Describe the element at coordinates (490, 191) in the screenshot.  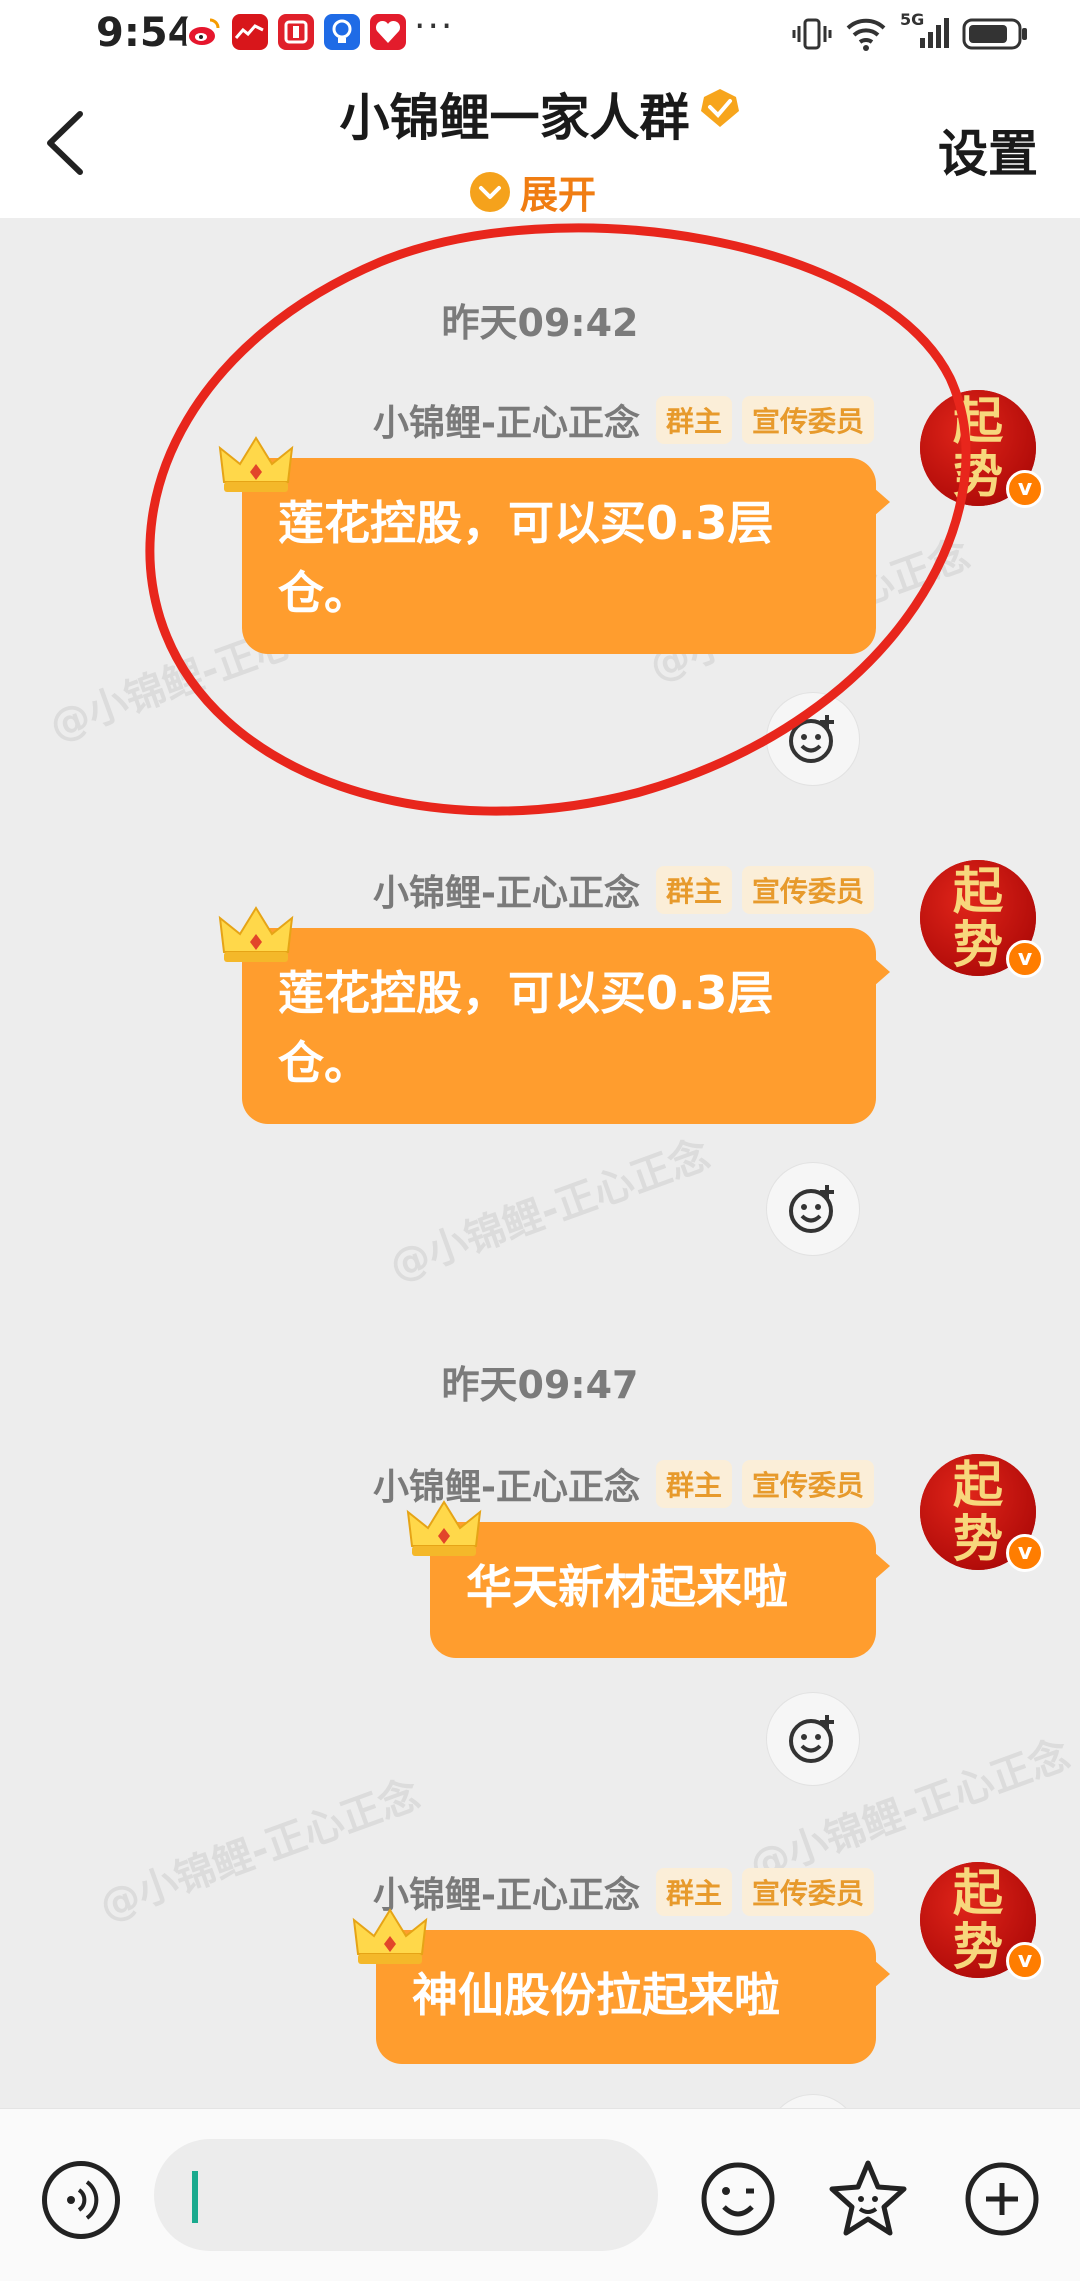
I see `chevron-down-icon` at that location.